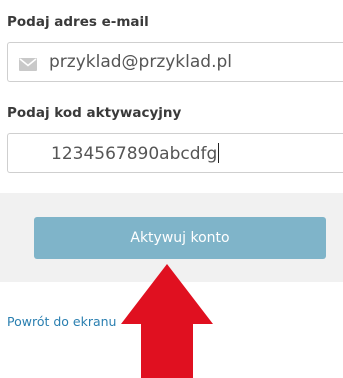 The width and height of the screenshot is (343, 378). What do you see at coordinates (134, 154) in the screenshot?
I see `activation-code-value: 1234567890abcdfg` at bounding box center [134, 154].